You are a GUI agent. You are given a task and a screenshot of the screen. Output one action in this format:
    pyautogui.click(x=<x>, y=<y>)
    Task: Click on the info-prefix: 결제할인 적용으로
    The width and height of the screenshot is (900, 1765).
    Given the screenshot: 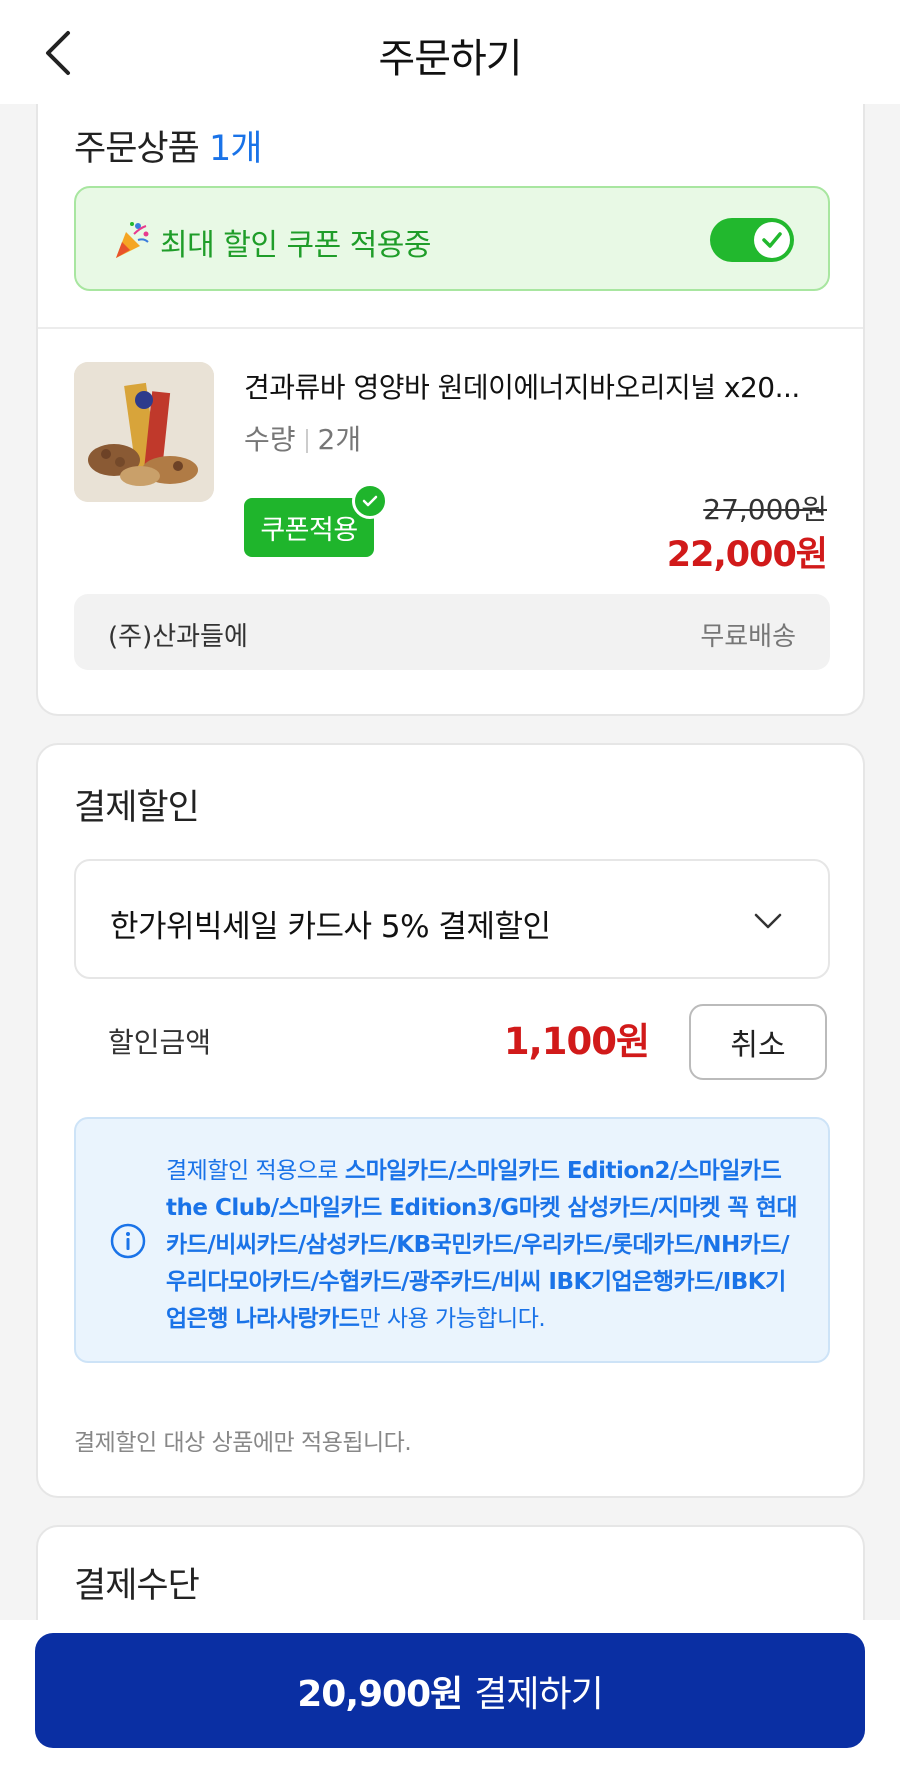 What is the action you would take?
    pyautogui.click(x=255, y=1171)
    